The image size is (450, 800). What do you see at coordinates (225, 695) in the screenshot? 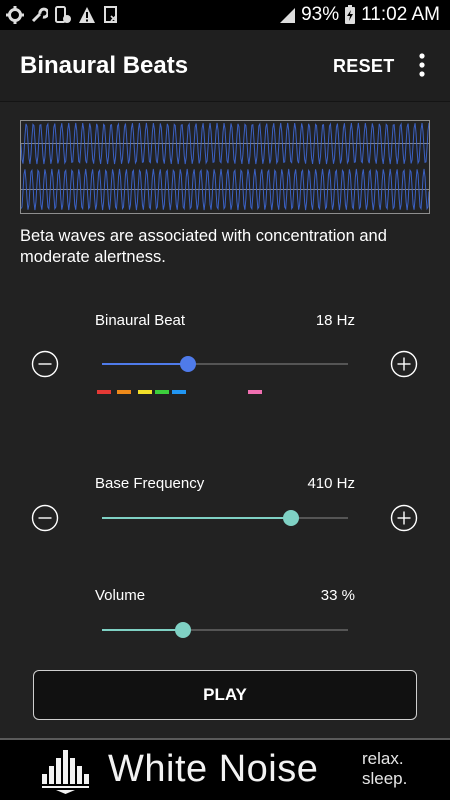
I see `play-button: PLAY` at bounding box center [225, 695].